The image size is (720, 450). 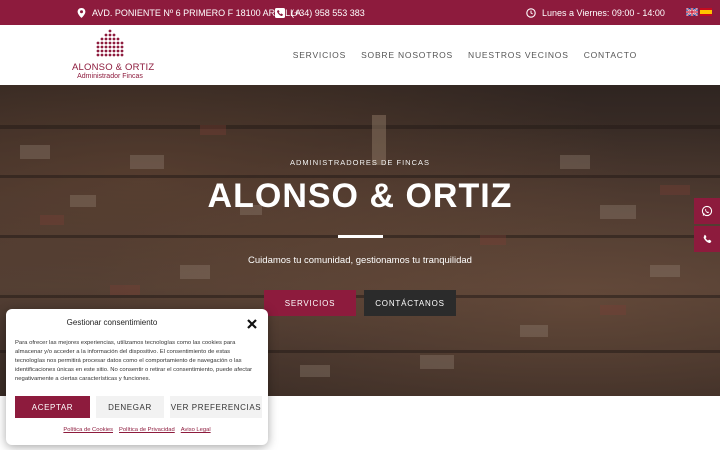 What do you see at coordinates (81, 12) in the screenshot?
I see `map-pin-icon` at bounding box center [81, 12].